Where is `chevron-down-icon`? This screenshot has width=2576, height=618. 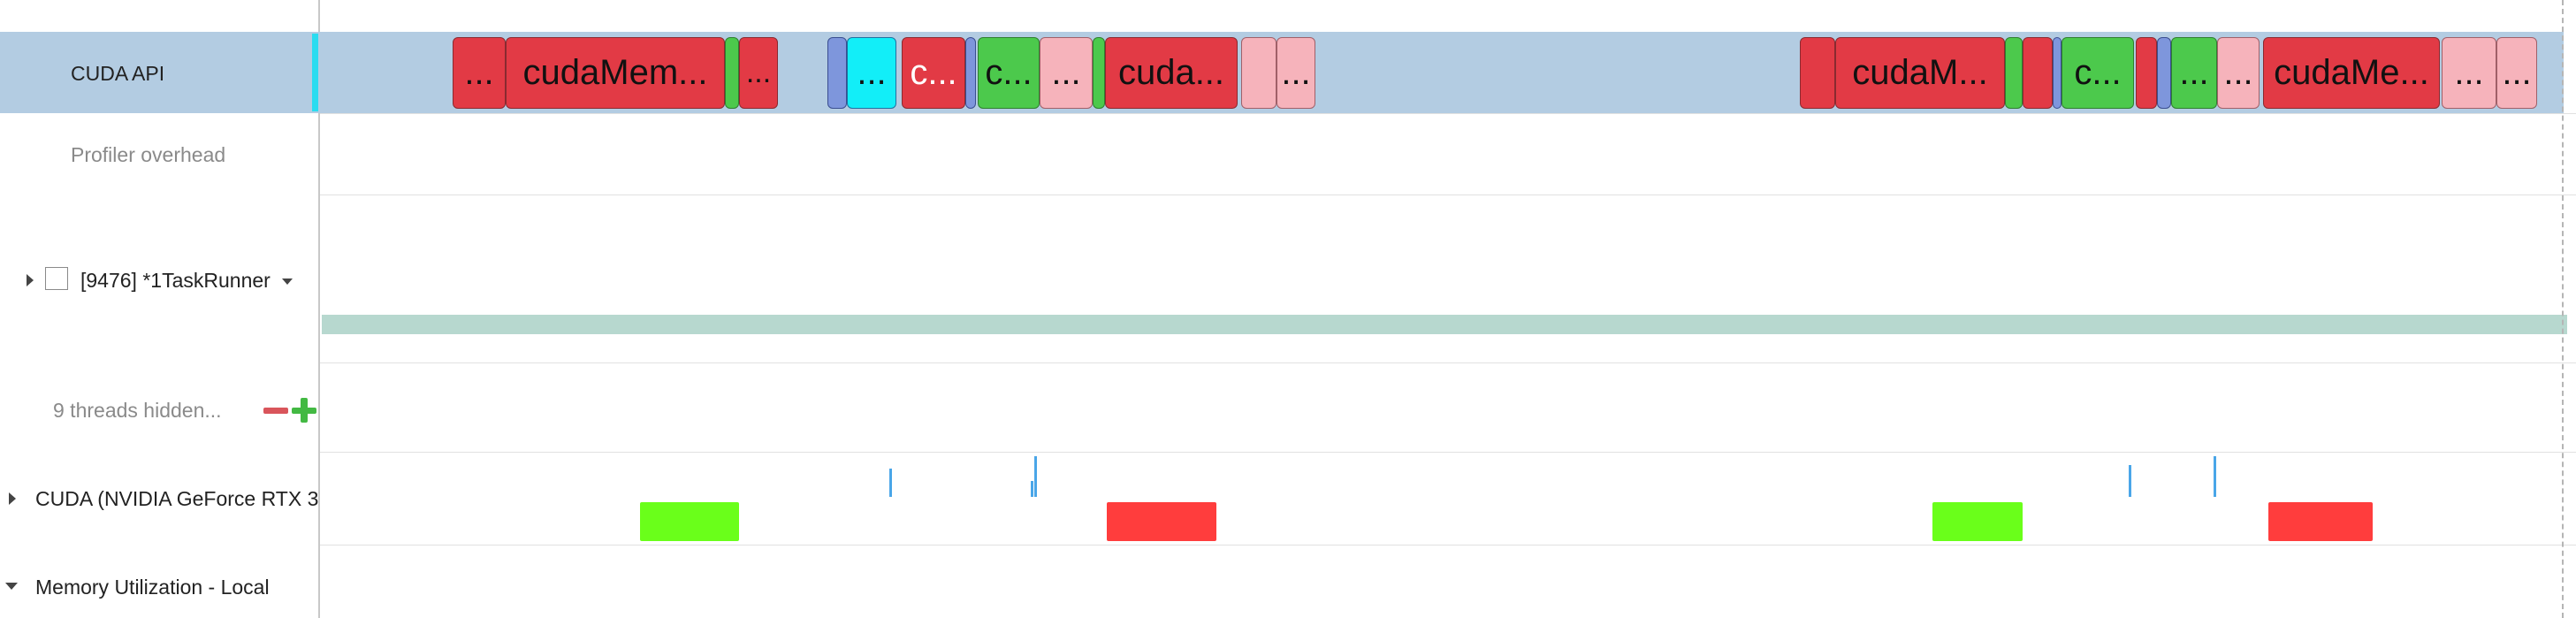 chevron-down-icon is located at coordinates (287, 281).